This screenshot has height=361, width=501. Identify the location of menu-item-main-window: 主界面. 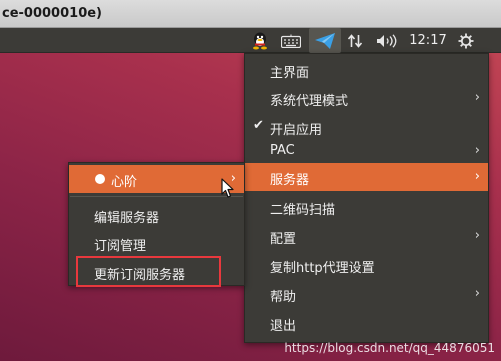
(366, 70).